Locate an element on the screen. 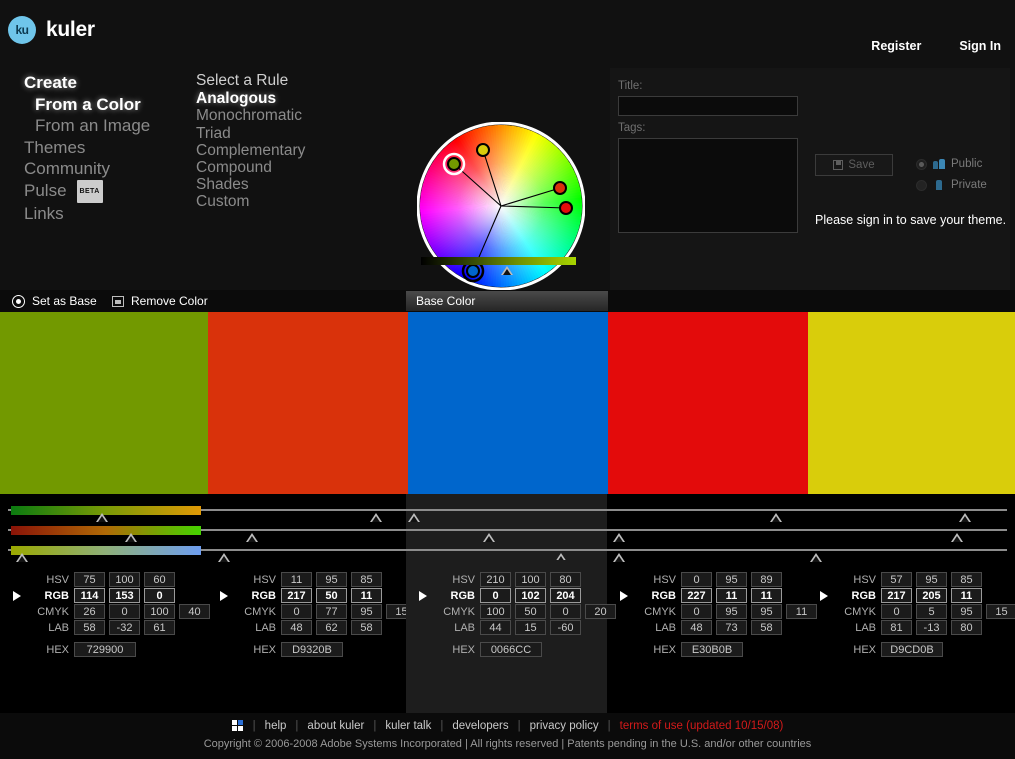  slider-knob-r1-c0 is located at coordinates (131, 537).